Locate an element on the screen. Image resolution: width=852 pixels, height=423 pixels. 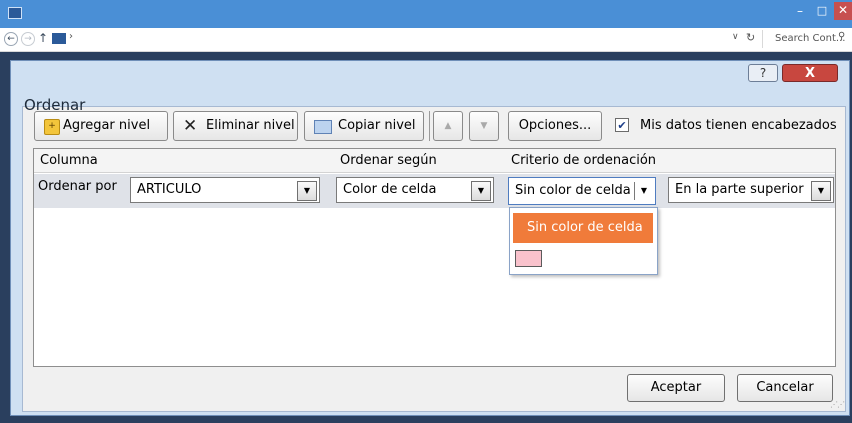
checkmark-icon: ✔ is located at coordinates (622, 125).